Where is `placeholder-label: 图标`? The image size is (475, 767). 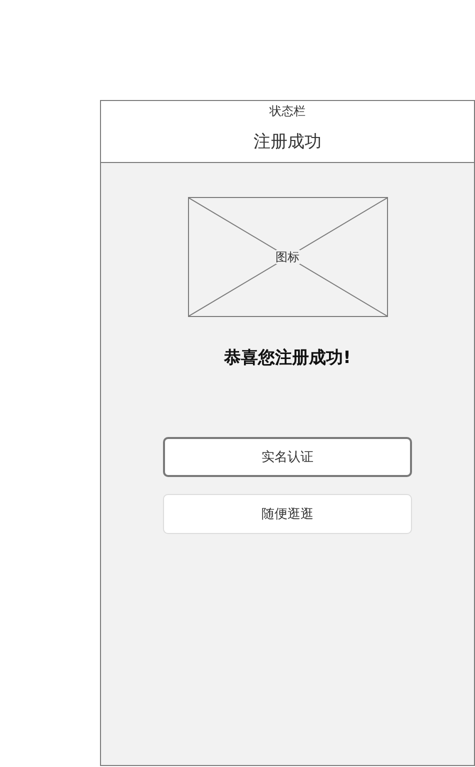
placeholder-label: 图标 is located at coordinates (288, 257).